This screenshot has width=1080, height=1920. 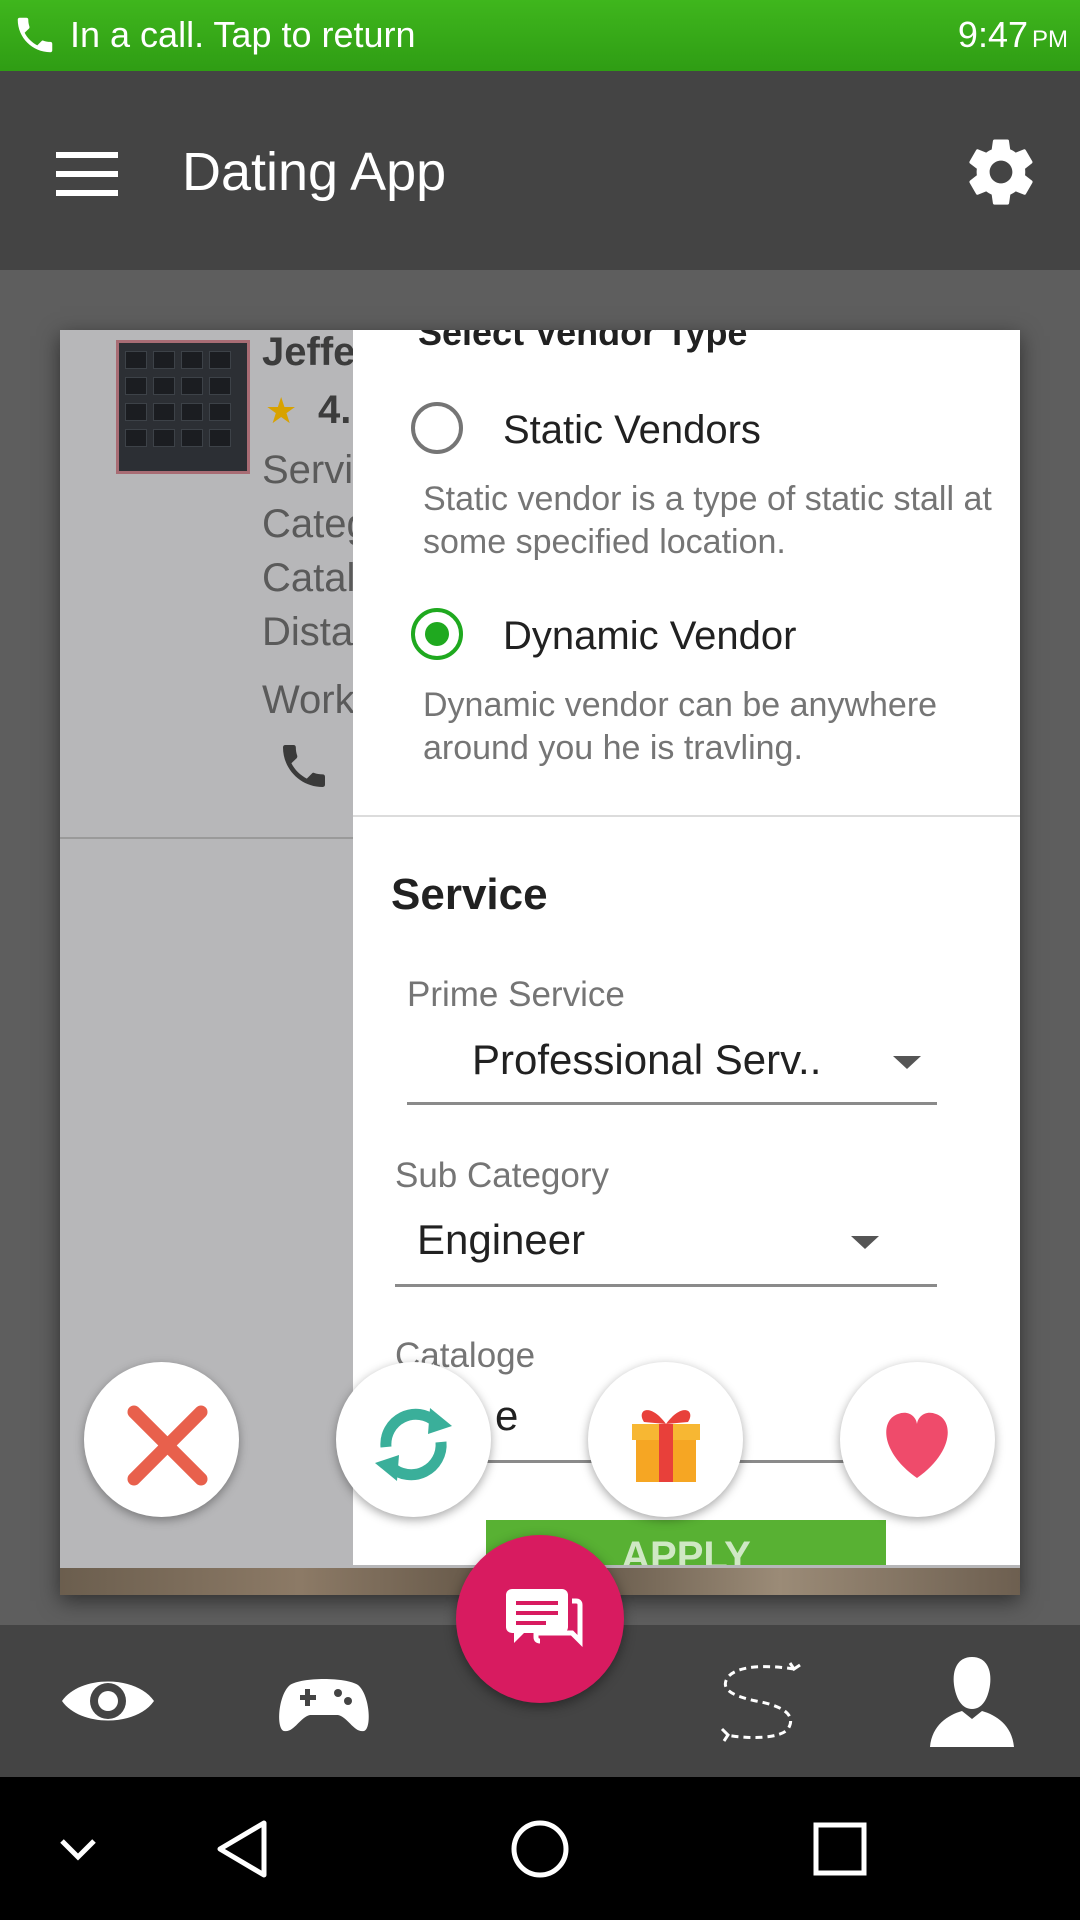 What do you see at coordinates (308, 632) in the screenshot?
I see `distance-label: Dista` at bounding box center [308, 632].